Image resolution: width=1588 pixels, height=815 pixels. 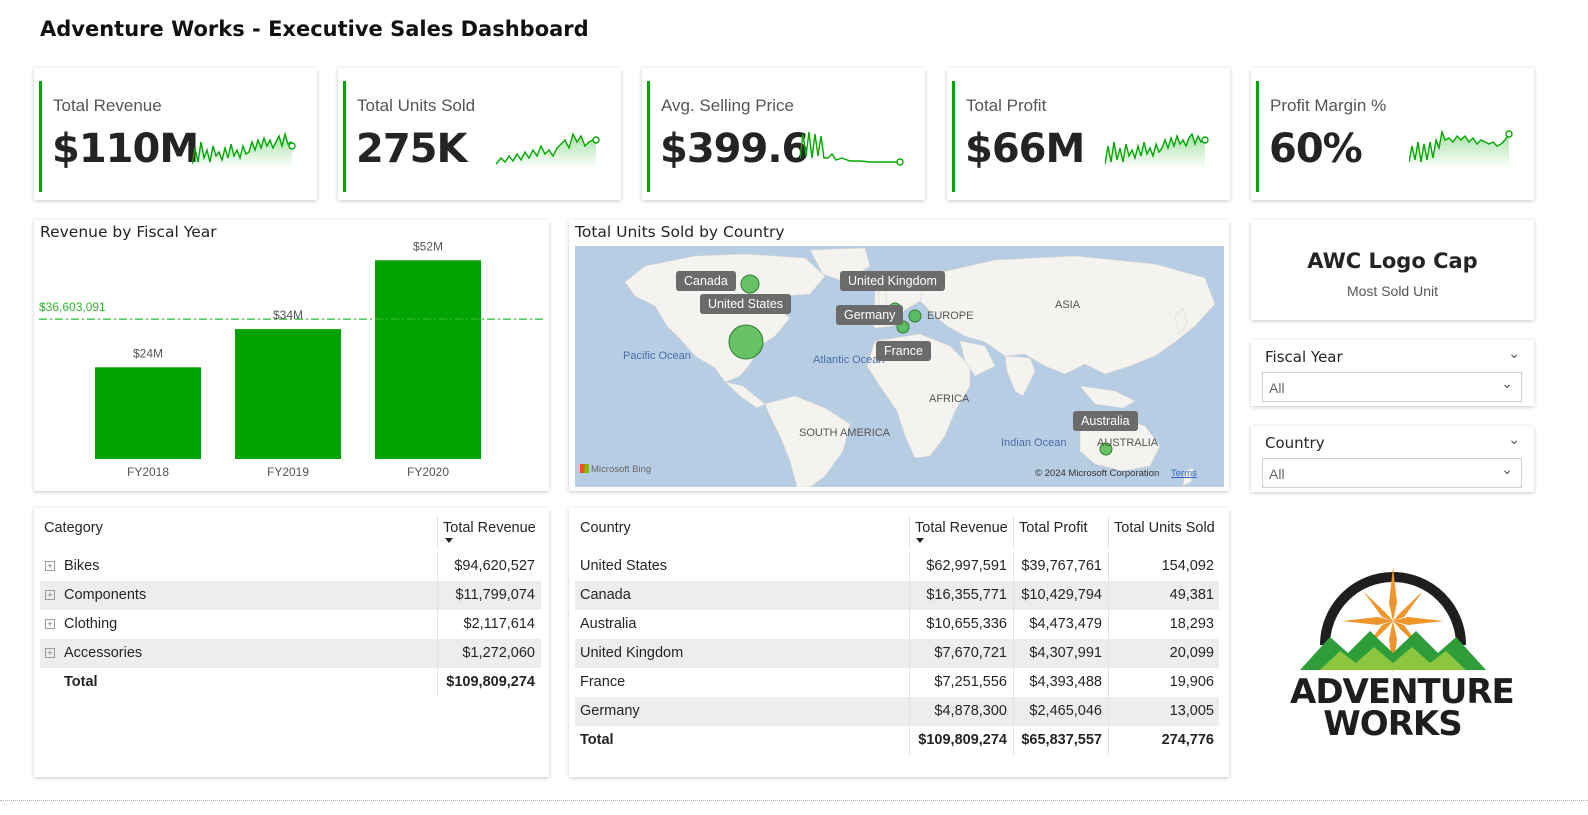 I want to click on map-tag-germany: Germany, so click(x=870, y=315).